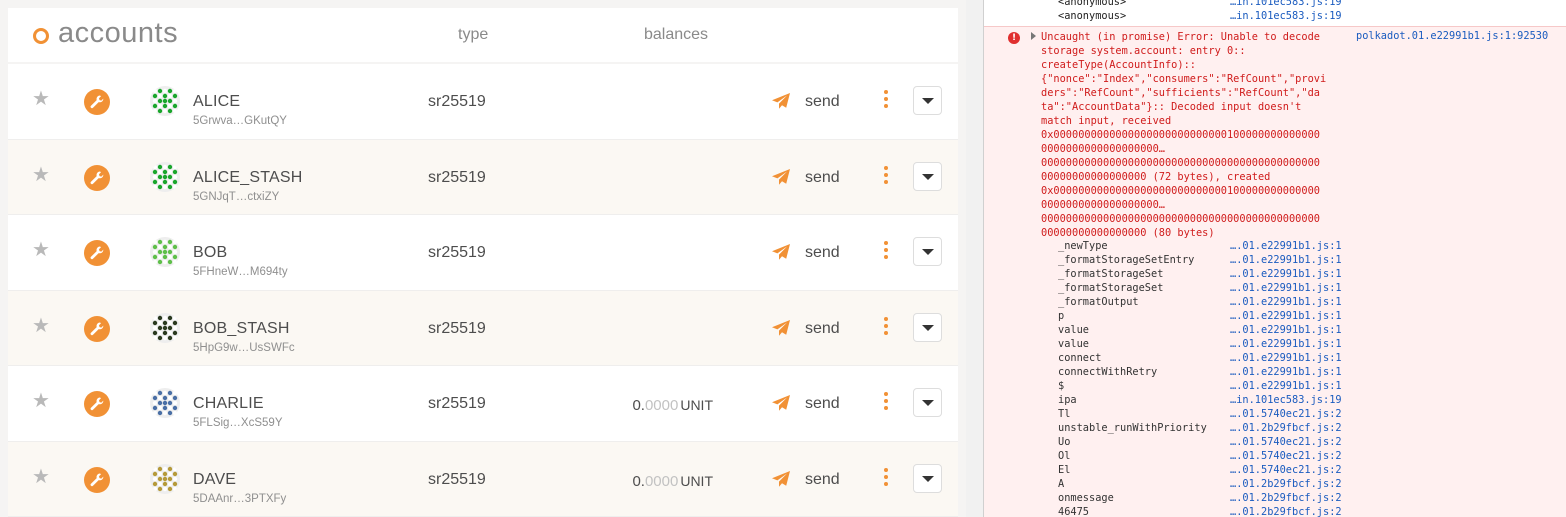 Image resolution: width=1566 pixels, height=517 pixels. I want to click on account-row: ★ ALICE 5Grwva…GKutQY sr25519 send, so click(483, 102).